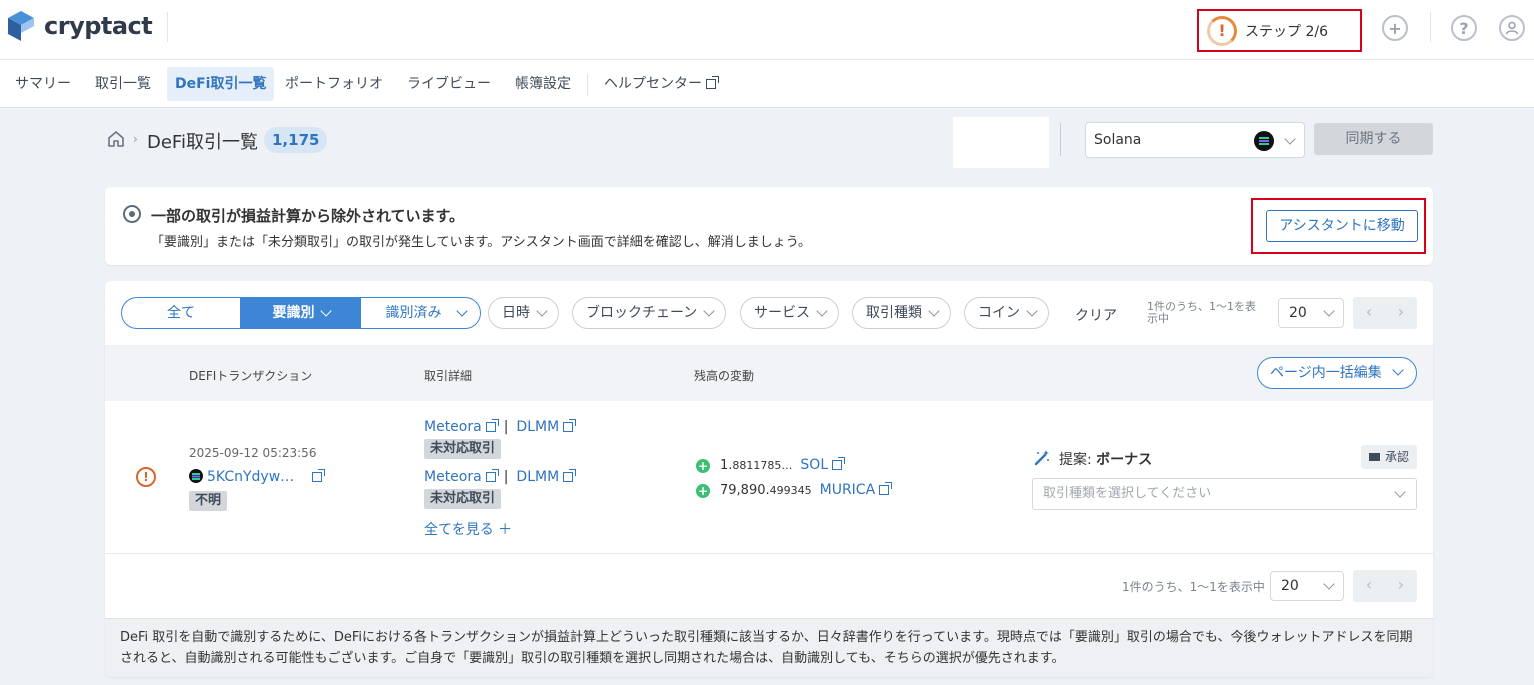 This screenshot has width=1534, height=685. What do you see at coordinates (334, 84) in the screenshot?
I see `nav-portfolio: ポートフォリオ` at bounding box center [334, 84].